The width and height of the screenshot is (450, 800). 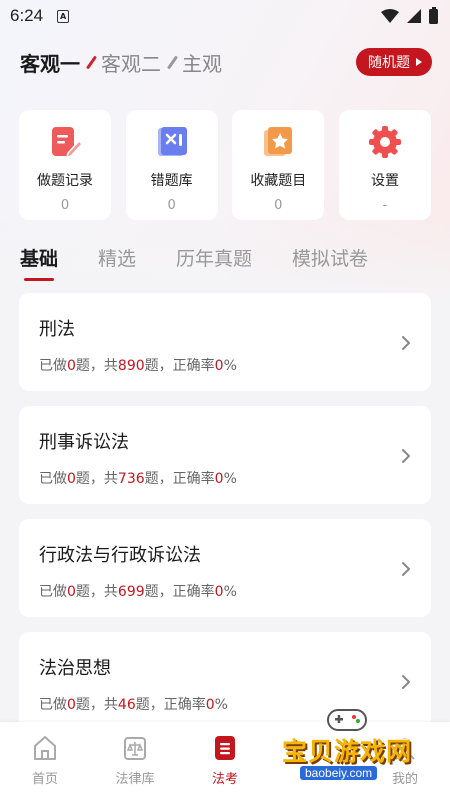 What do you see at coordinates (39, 279) in the screenshot?
I see `active-tab-indicator` at bounding box center [39, 279].